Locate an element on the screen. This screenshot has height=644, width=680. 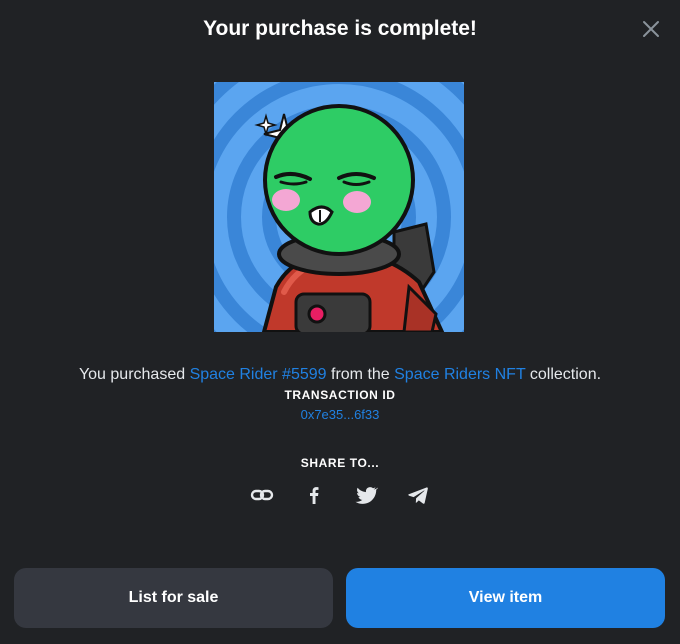
close-icon is located at coordinates (651, 29).